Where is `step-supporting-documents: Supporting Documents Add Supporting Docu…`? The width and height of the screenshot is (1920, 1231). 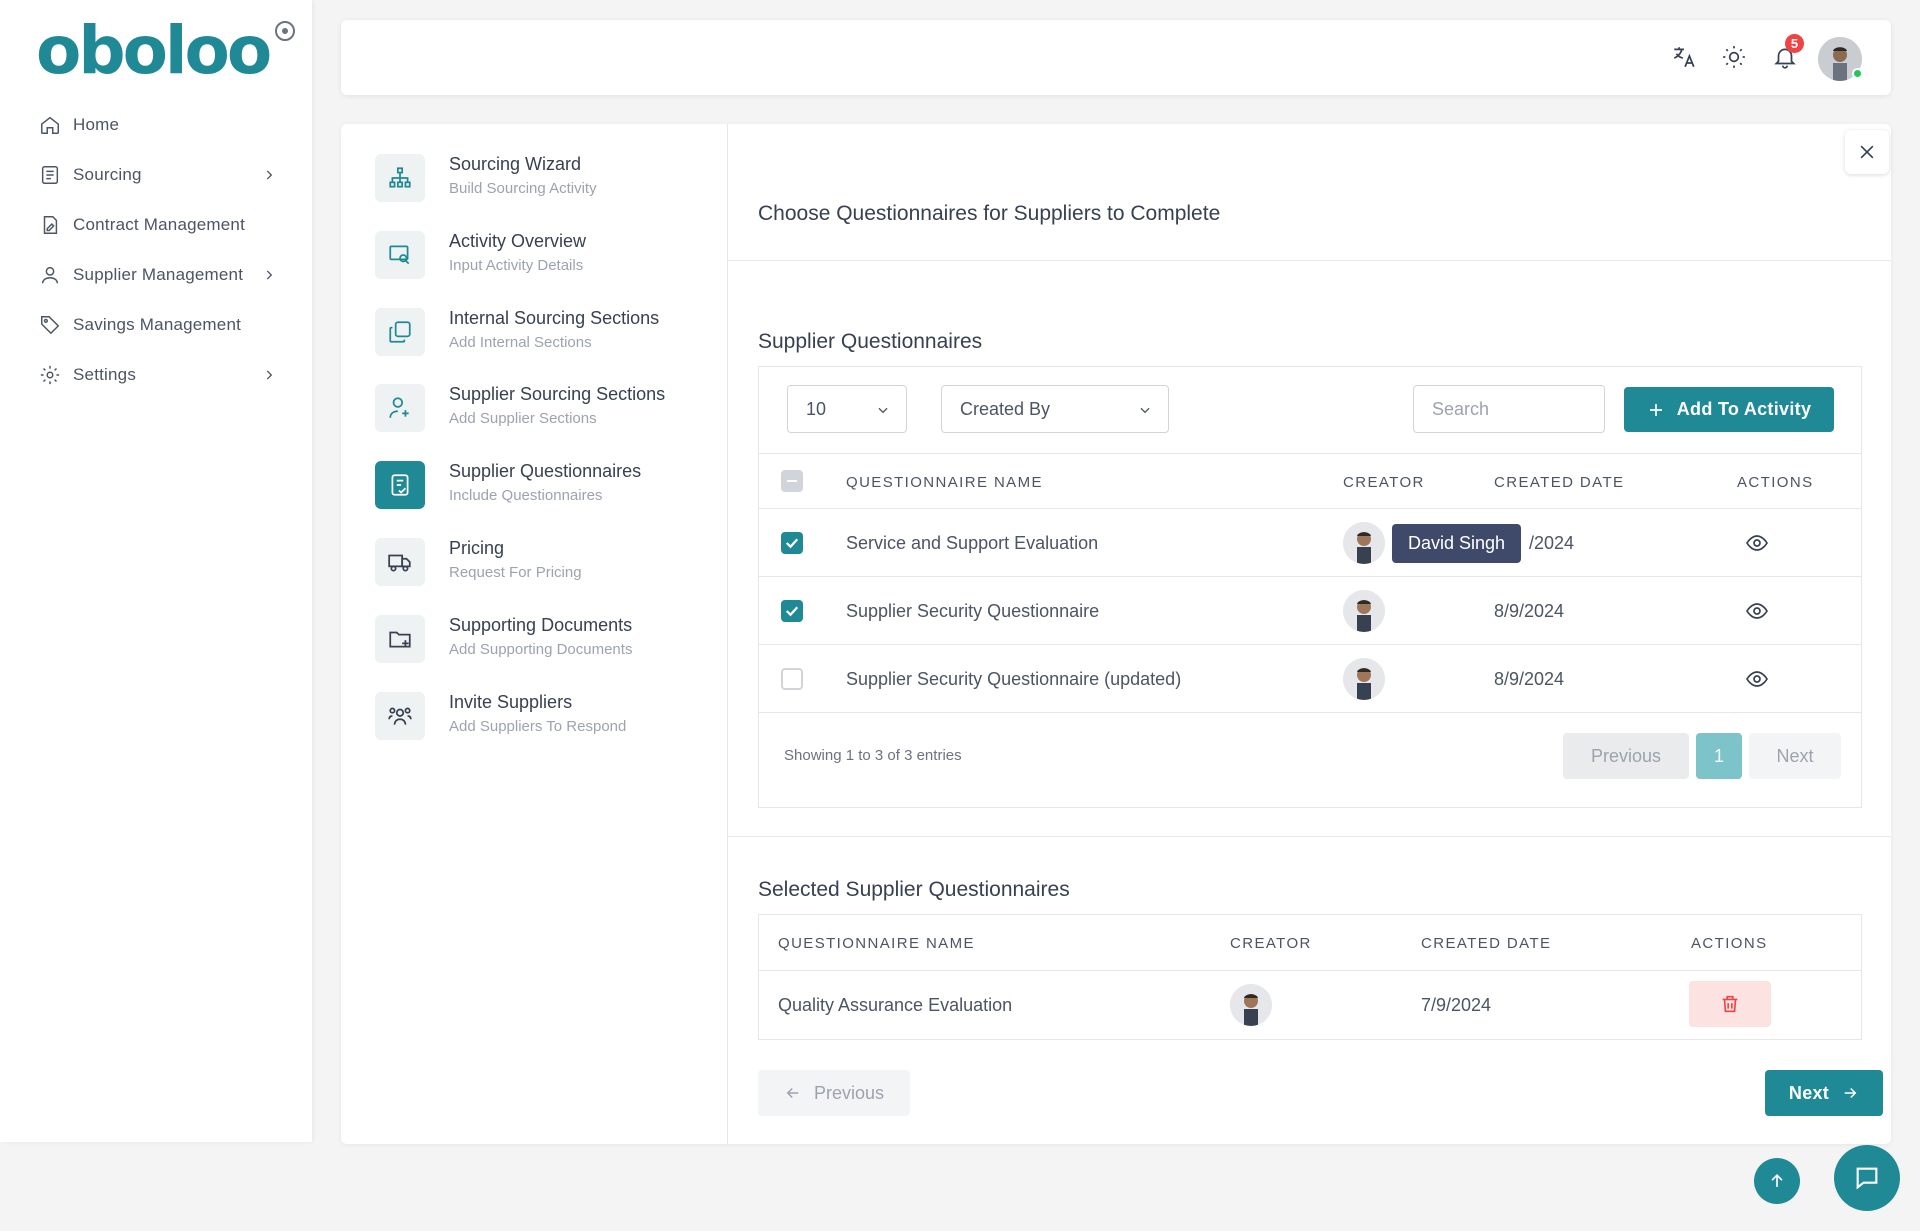
step-supporting-documents: Supporting Documents Add Supporting Docu… is located at coordinates (545, 641).